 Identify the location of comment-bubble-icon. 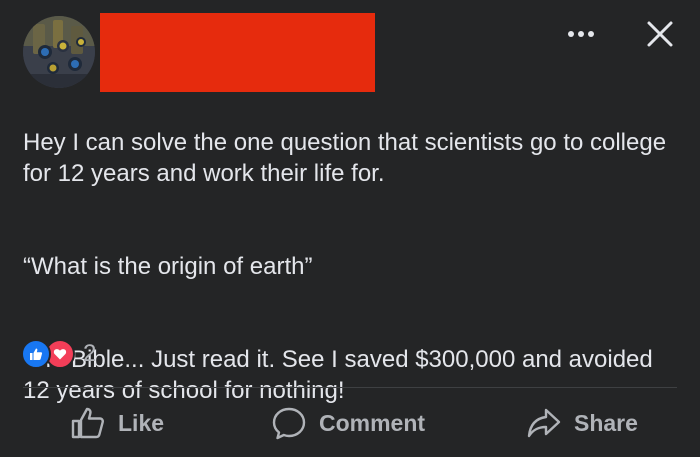
(289, 423).